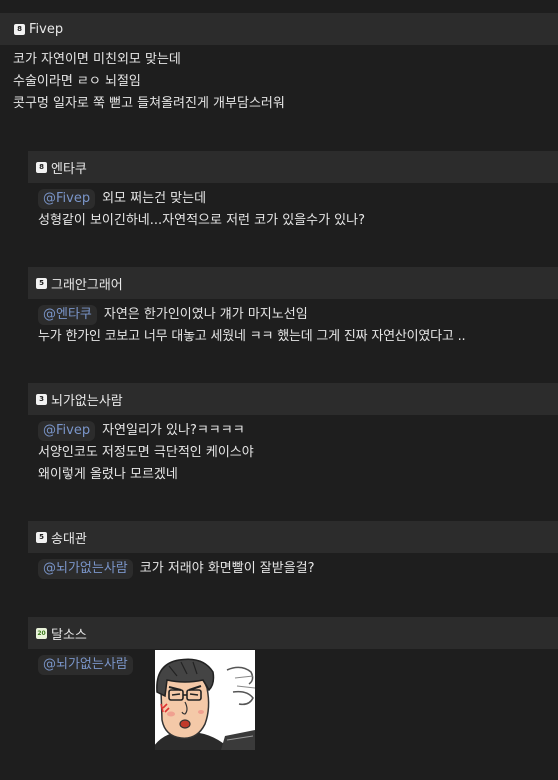 This screenshot has height=780, width=558. What do you see at coordinates (77, 81) in the screenshot?
I see `comment-text-line: 수술이라면 ㄹㅇ 뇌절임` at bounding box center [77, 81].